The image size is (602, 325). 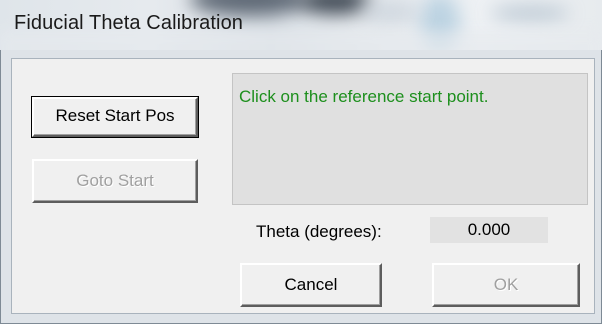 What do you see at coordinates (364, 96) in the screenshot?
I see `instruction-message-text: Click on the reference start point.` at bounding box center [364, 96].